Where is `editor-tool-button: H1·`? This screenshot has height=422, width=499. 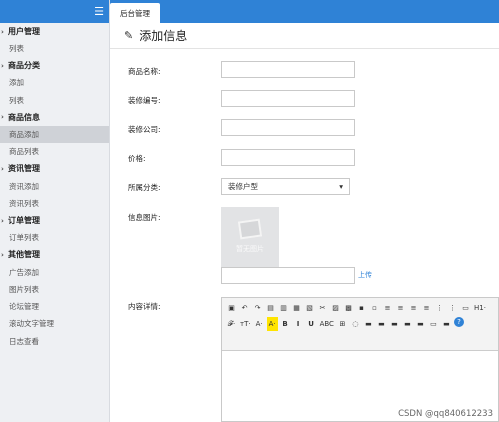 editor-tool-button: H1· is located at coordinates (480, 308).